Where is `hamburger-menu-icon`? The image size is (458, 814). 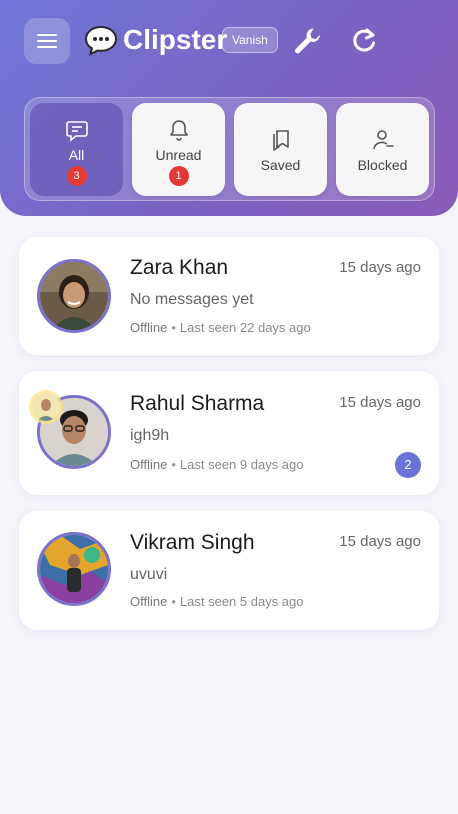
hamburger-menu-icon is located at coordinates (47, 41).